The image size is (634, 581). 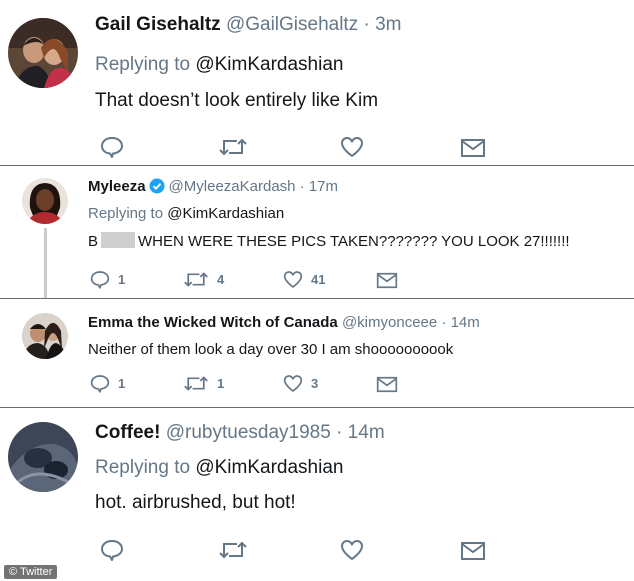 I want to click on censored-word-start: B, so click(x=93, y=241).